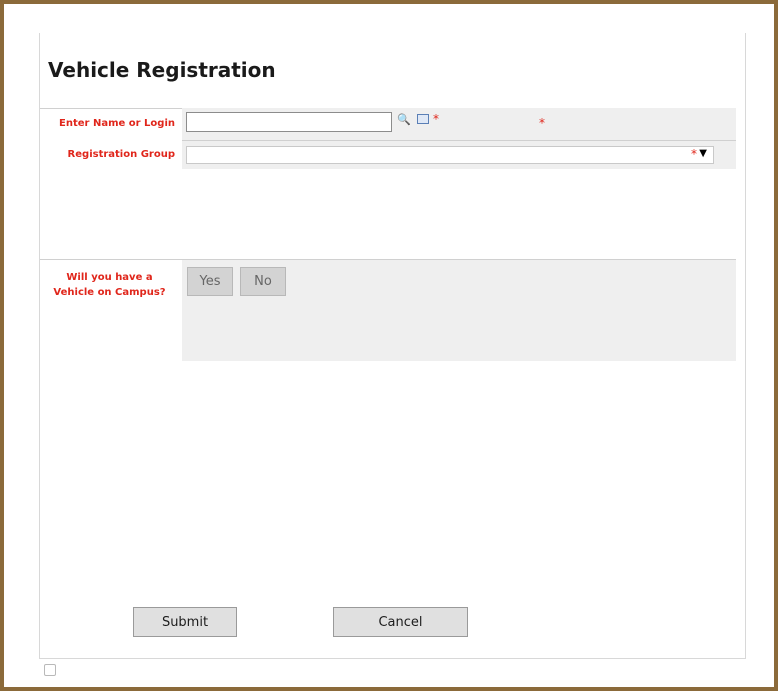  What do you see at coordinates (703, 153) in the screenshot?
I see `dropdown-arrow-icon: ▼` at bounding box center [703, 153].